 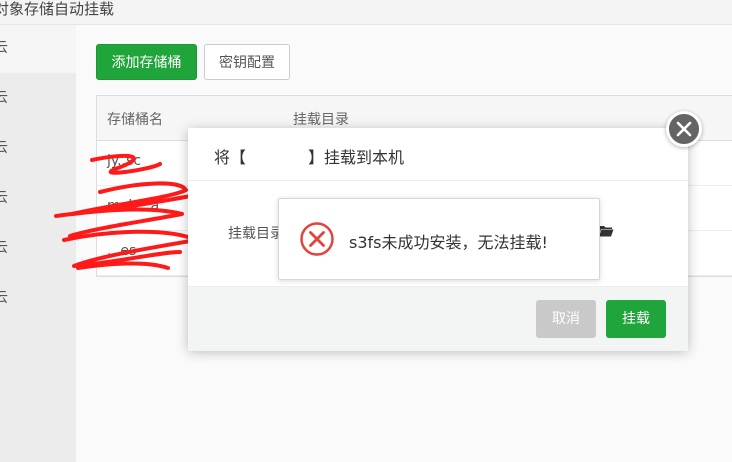 What do you see at coordinates (366, 12) in the screenshot?
I see `app-title-bar: 对象存储自动挂载` at bounding box center [366, 12].